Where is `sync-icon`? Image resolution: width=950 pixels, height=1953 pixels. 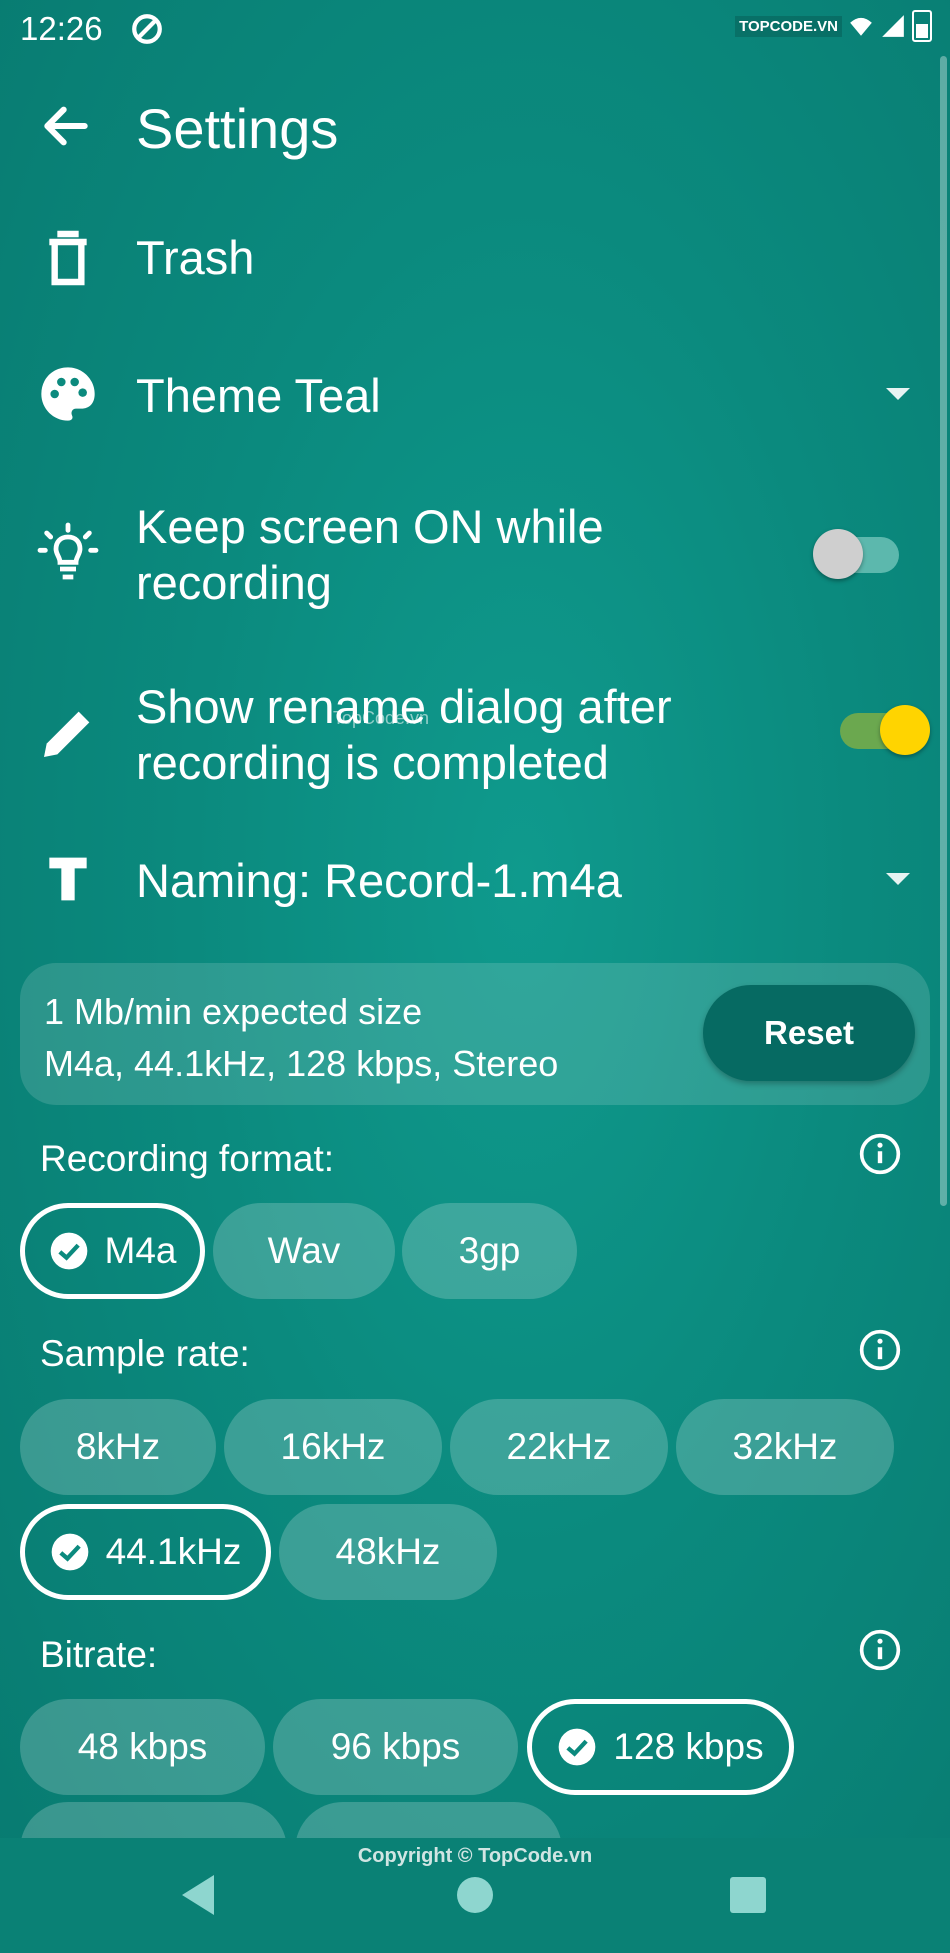
sync-icon is located at coordinates (147, 29).